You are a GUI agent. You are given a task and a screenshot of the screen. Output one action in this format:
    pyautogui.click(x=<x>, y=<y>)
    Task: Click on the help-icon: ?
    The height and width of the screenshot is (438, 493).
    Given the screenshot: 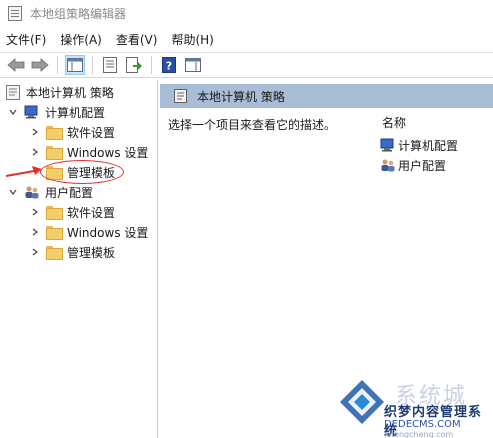 What is the action you would take?
    pyautogui.click(x=169, y=65)
    